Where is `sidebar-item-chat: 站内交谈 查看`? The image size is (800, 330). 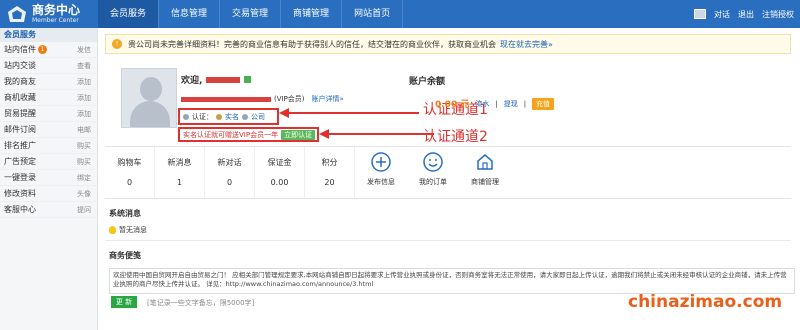
sidebar-item-chat: 站内交谈 查看 is located at coordinates (48, 66).